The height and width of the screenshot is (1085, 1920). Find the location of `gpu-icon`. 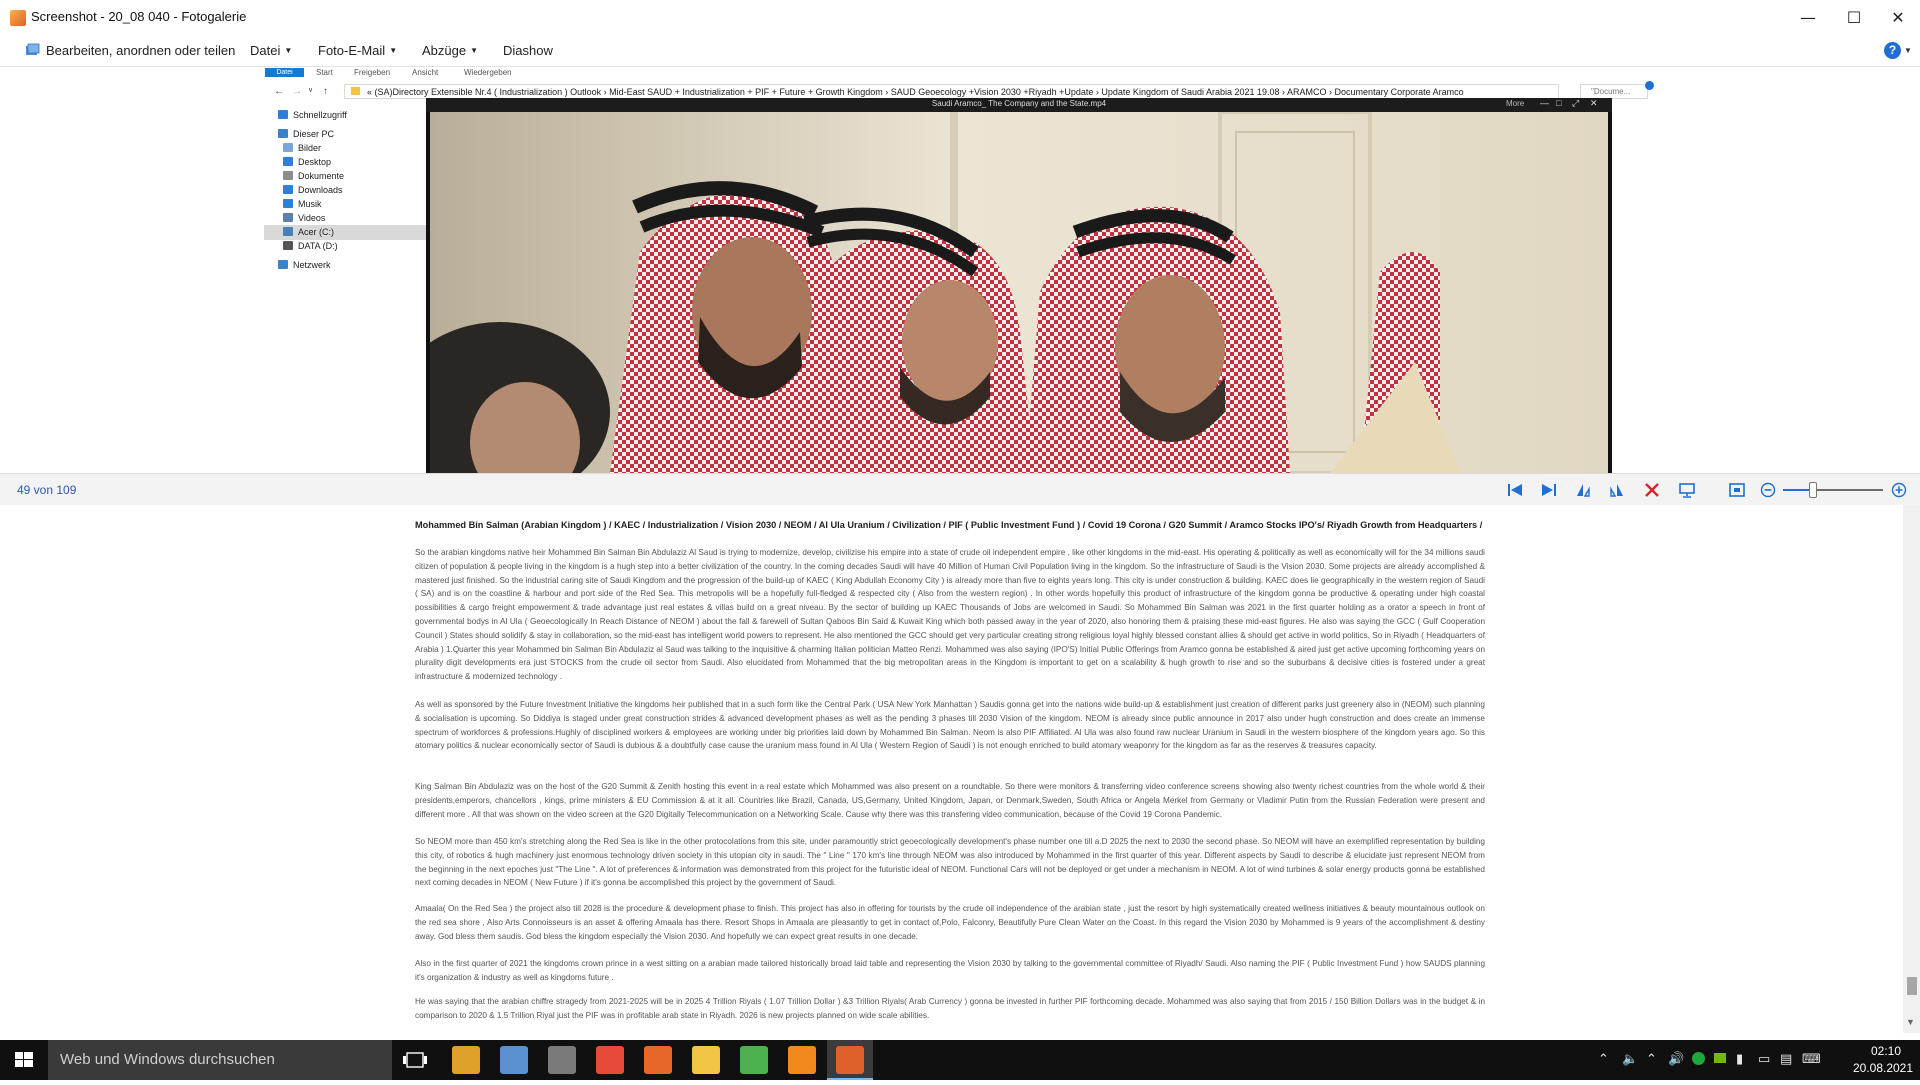

gpu-icon is located at coordinates (1720, 1059).